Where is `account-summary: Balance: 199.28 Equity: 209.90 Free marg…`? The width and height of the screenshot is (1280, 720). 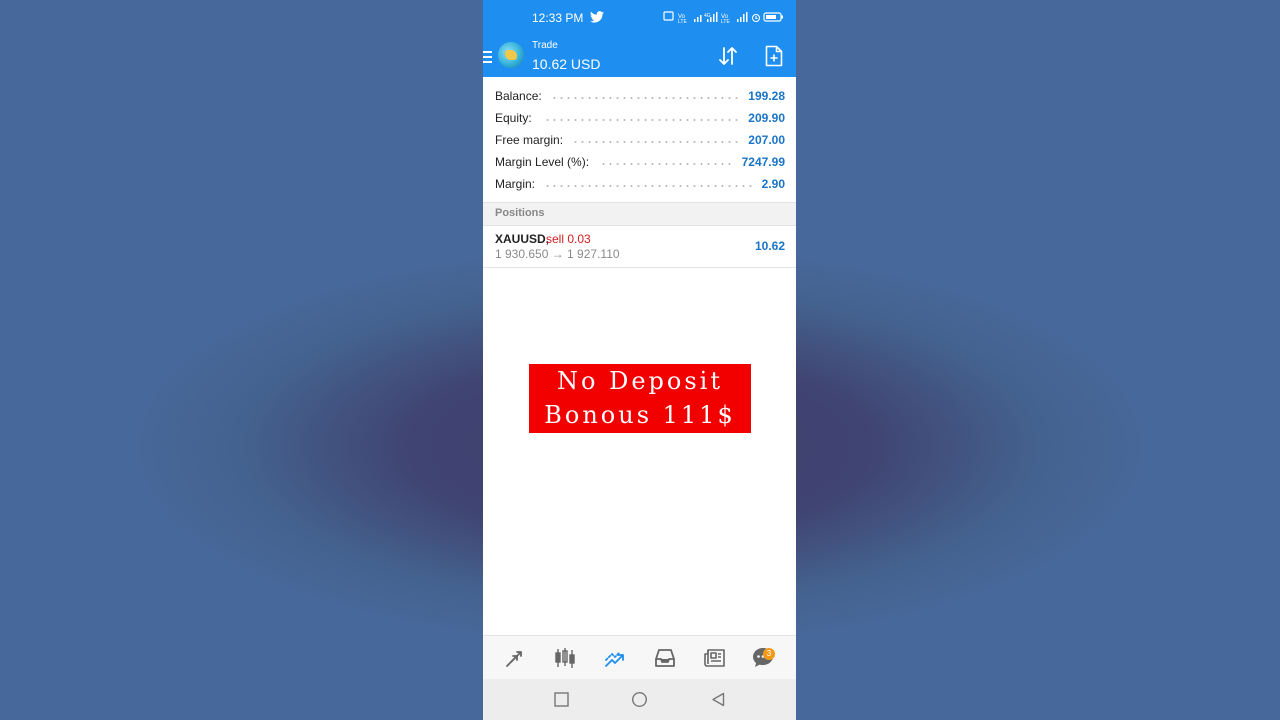 account-summary: Balance: 199.28 Equity: 209.90 Free marg… is located at coordinates (639, 140).